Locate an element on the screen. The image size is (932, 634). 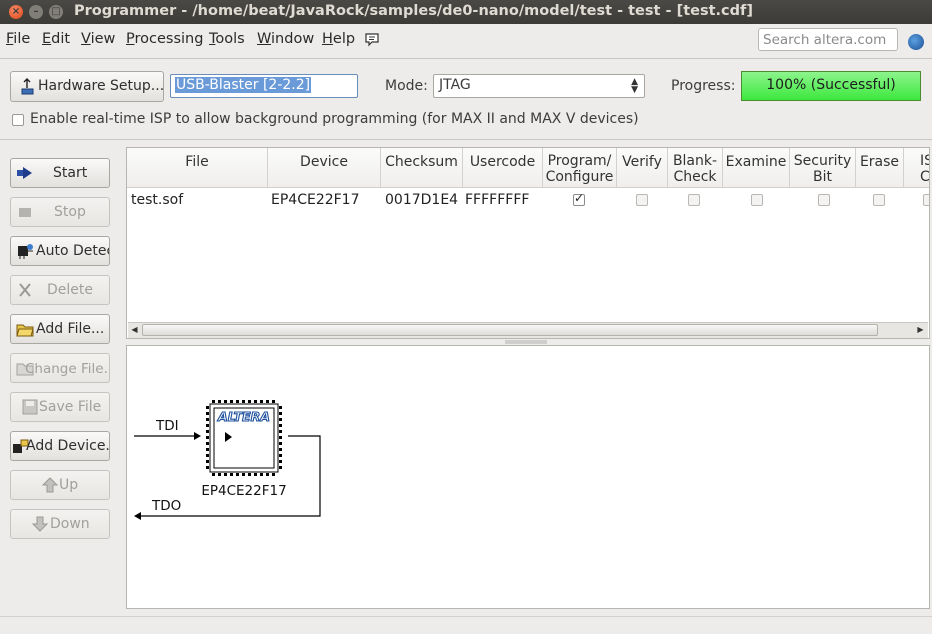
auto-detect-icon is located at coordinates (25, 251).